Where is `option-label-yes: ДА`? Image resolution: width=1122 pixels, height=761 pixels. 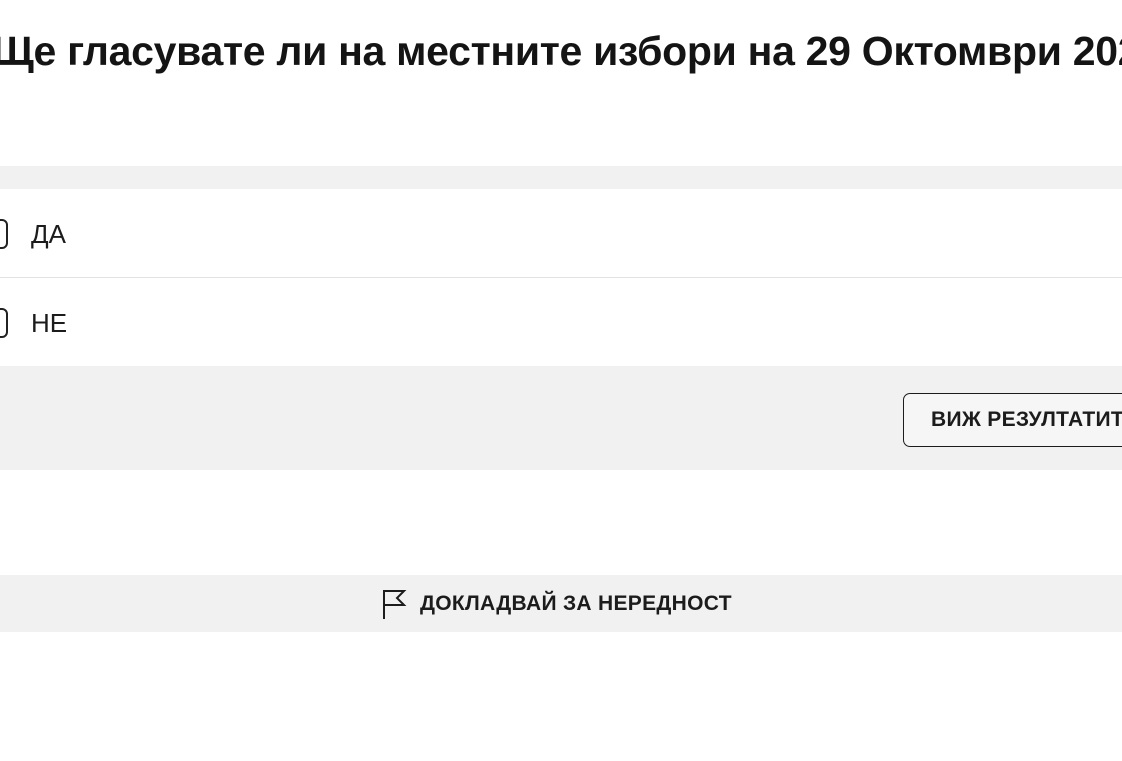
option-label-yes: ДА is located at coordinates (48, 234).